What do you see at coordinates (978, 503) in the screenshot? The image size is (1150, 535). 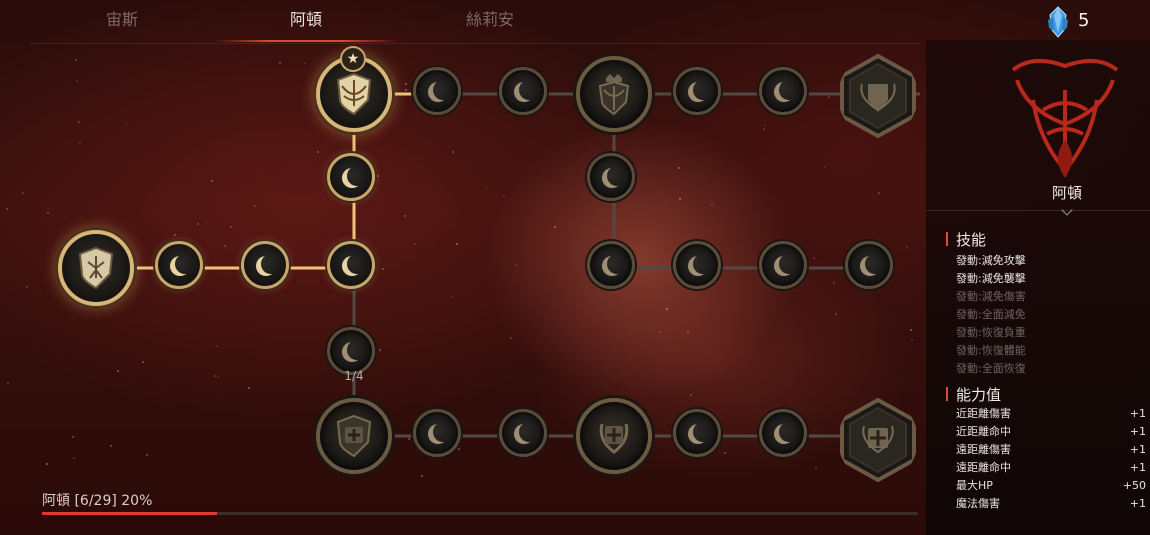 I see `stat-label: 魔法傷害` at bounding box center [978, 503].